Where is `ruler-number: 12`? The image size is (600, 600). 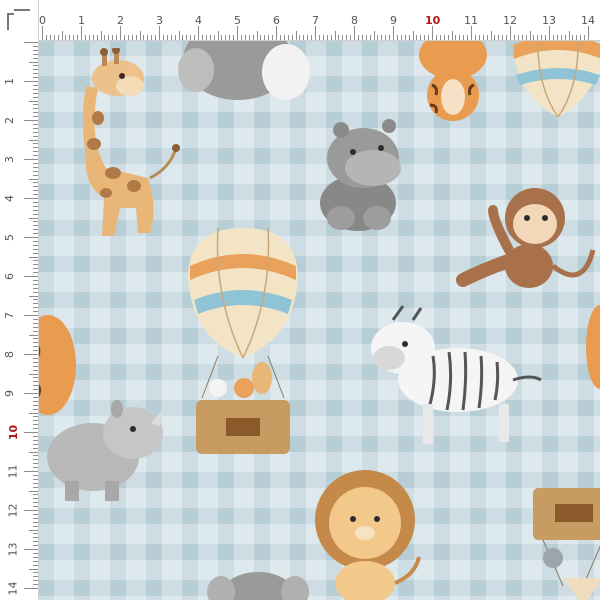
ruler-number: 12 is located at coordinates (13, 510).